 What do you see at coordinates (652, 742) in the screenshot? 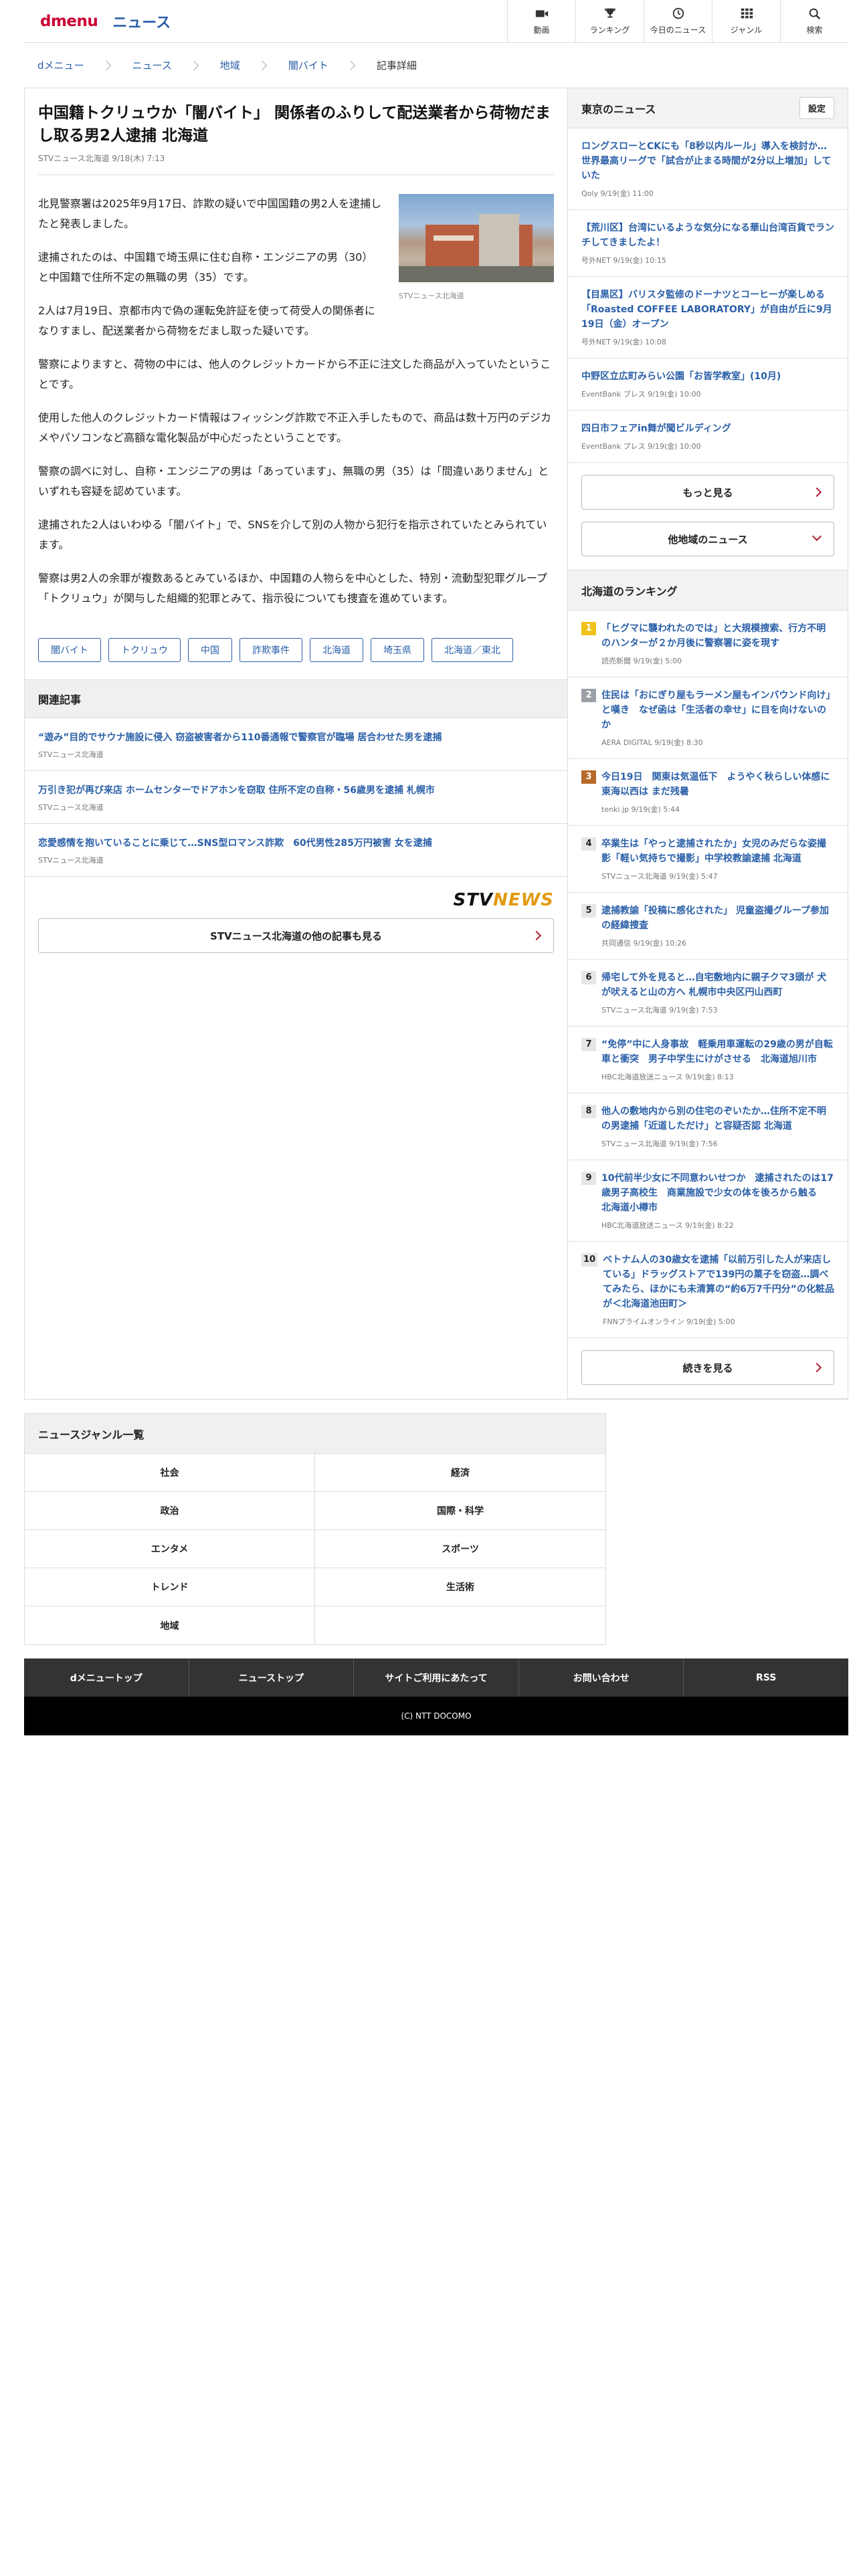
I see `ranking-meta: AERA DIGITAL 9/19(金) 8:30` at bounding box center [652, 742].